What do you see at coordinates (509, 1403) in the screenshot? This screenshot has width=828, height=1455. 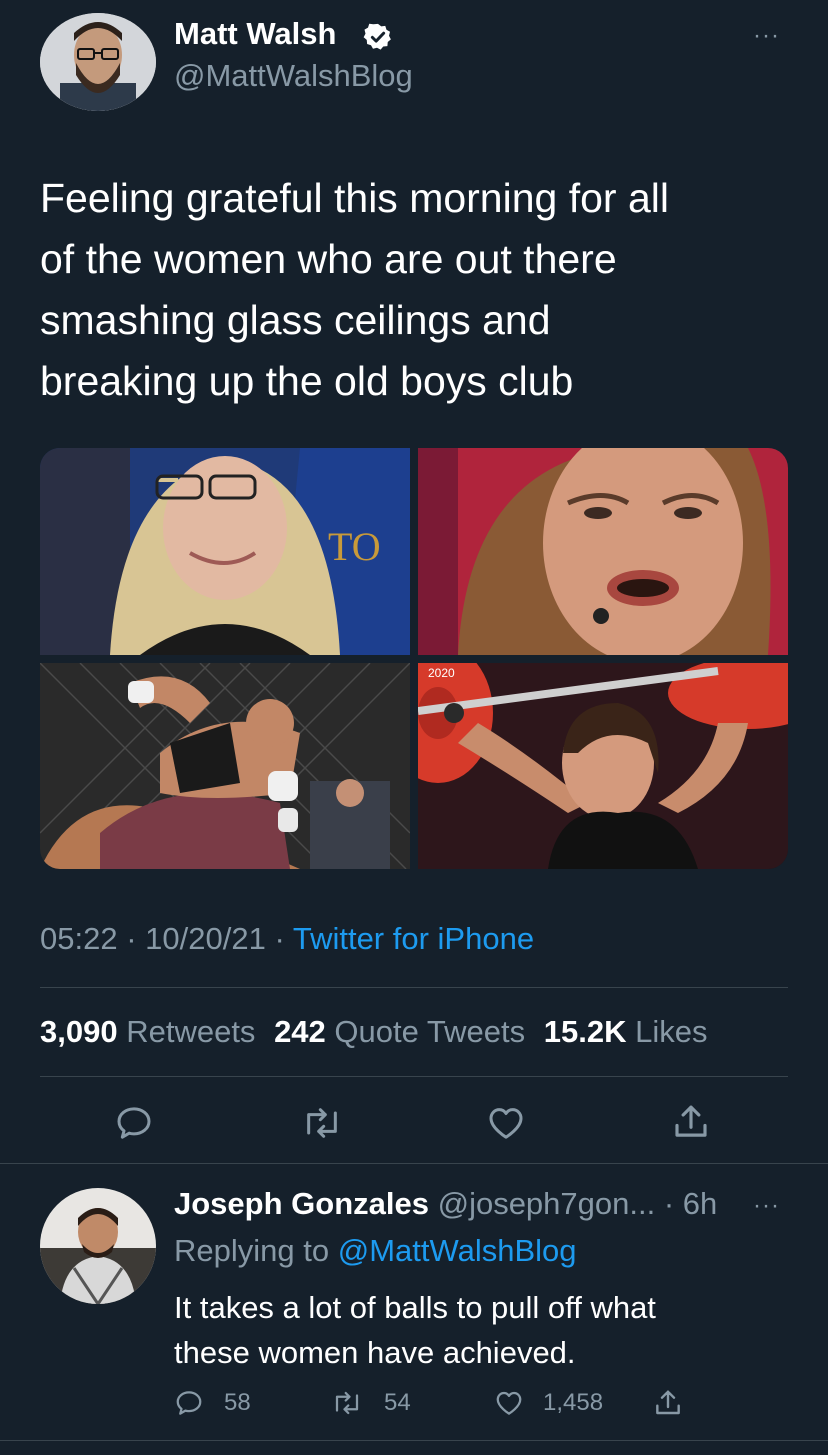 I see `reply-like-icon` at bounding box center [509, 1403].